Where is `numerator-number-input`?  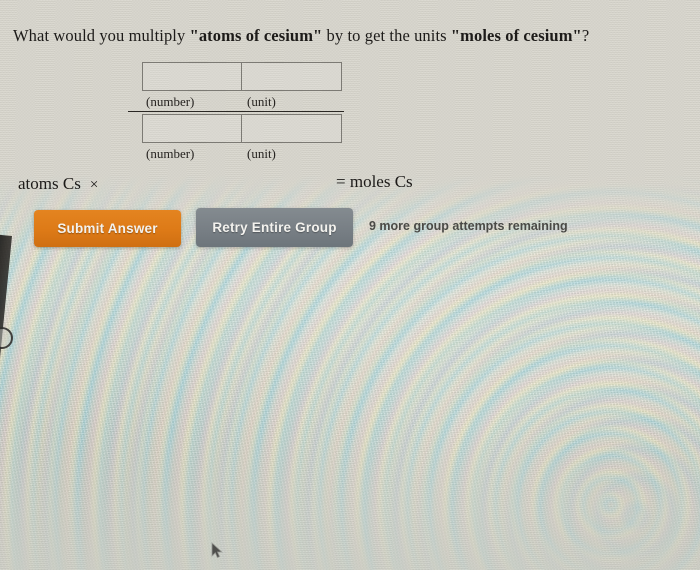
numerator-number-input is located at coordinates (192, 76).